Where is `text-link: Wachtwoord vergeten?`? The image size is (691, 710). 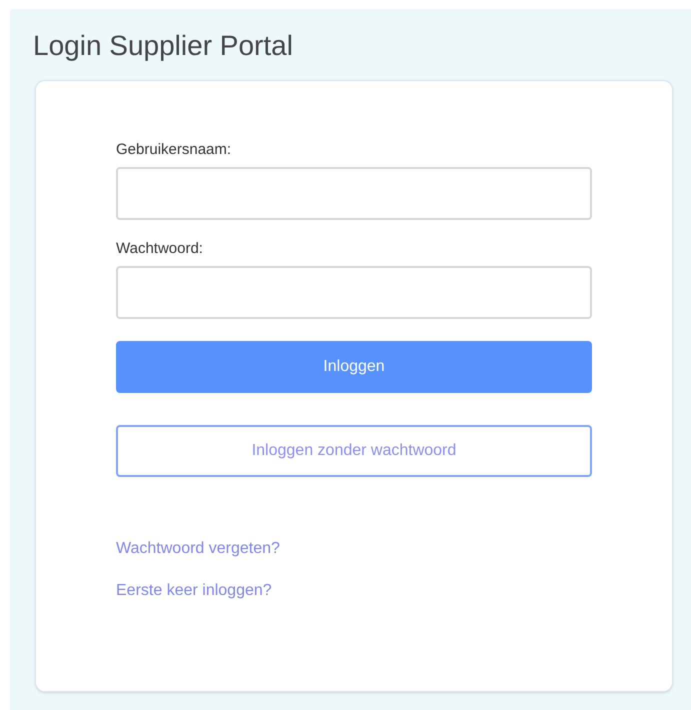
text-link: Wachtwoord vergeten? is located at coordinates (198, 549).